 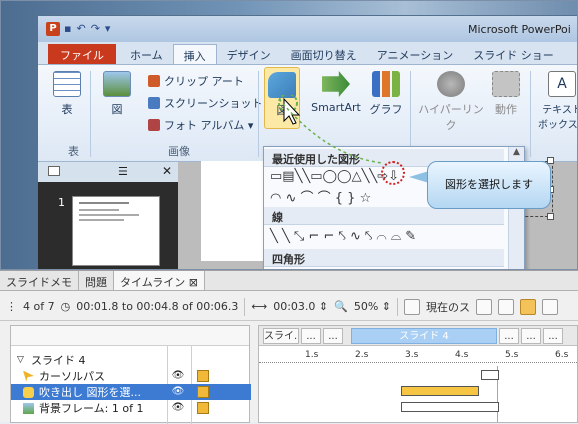 I want to click on textbox-icon: A, so click(x=562, y=84).